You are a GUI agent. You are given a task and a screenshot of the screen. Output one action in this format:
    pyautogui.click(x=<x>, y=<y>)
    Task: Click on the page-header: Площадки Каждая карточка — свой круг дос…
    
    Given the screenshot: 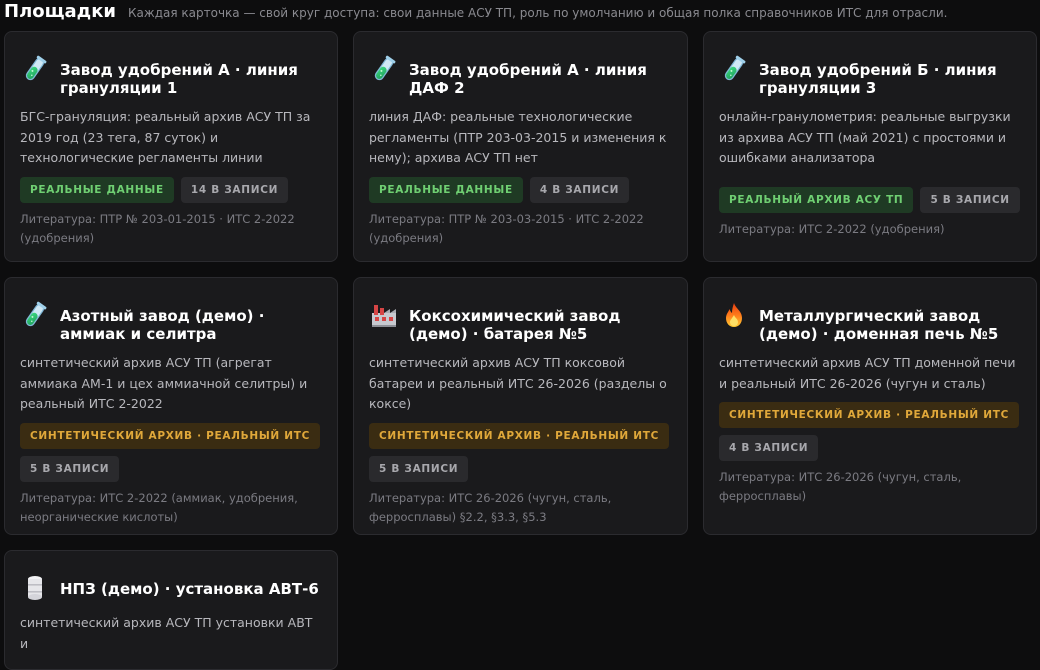 What is the action you would take?
    pyautogui.click(x=475, y=13)
    